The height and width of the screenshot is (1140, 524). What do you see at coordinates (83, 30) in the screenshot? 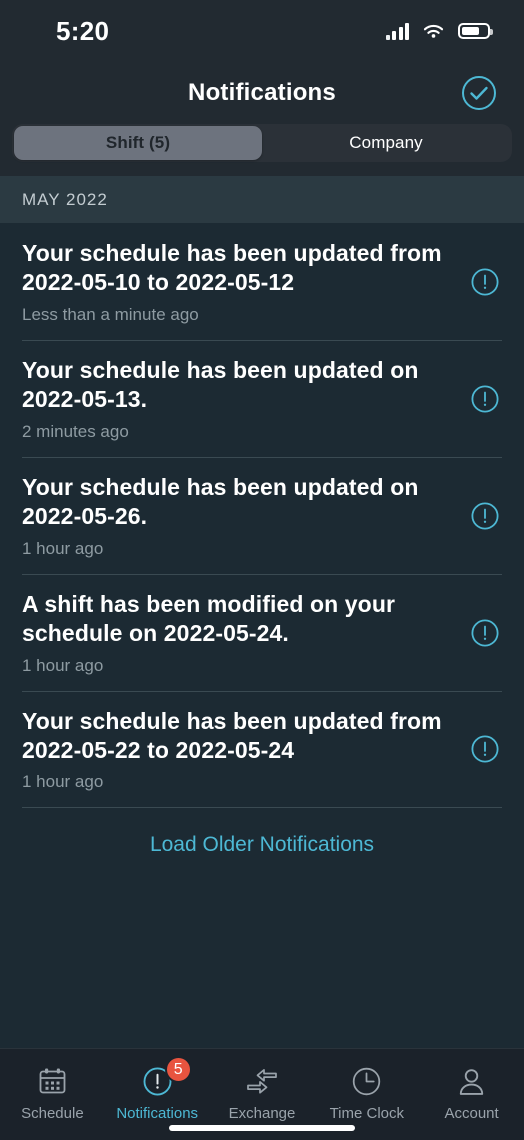
I see `status-bar-time: 5:20` at bounding box center [83, 30].